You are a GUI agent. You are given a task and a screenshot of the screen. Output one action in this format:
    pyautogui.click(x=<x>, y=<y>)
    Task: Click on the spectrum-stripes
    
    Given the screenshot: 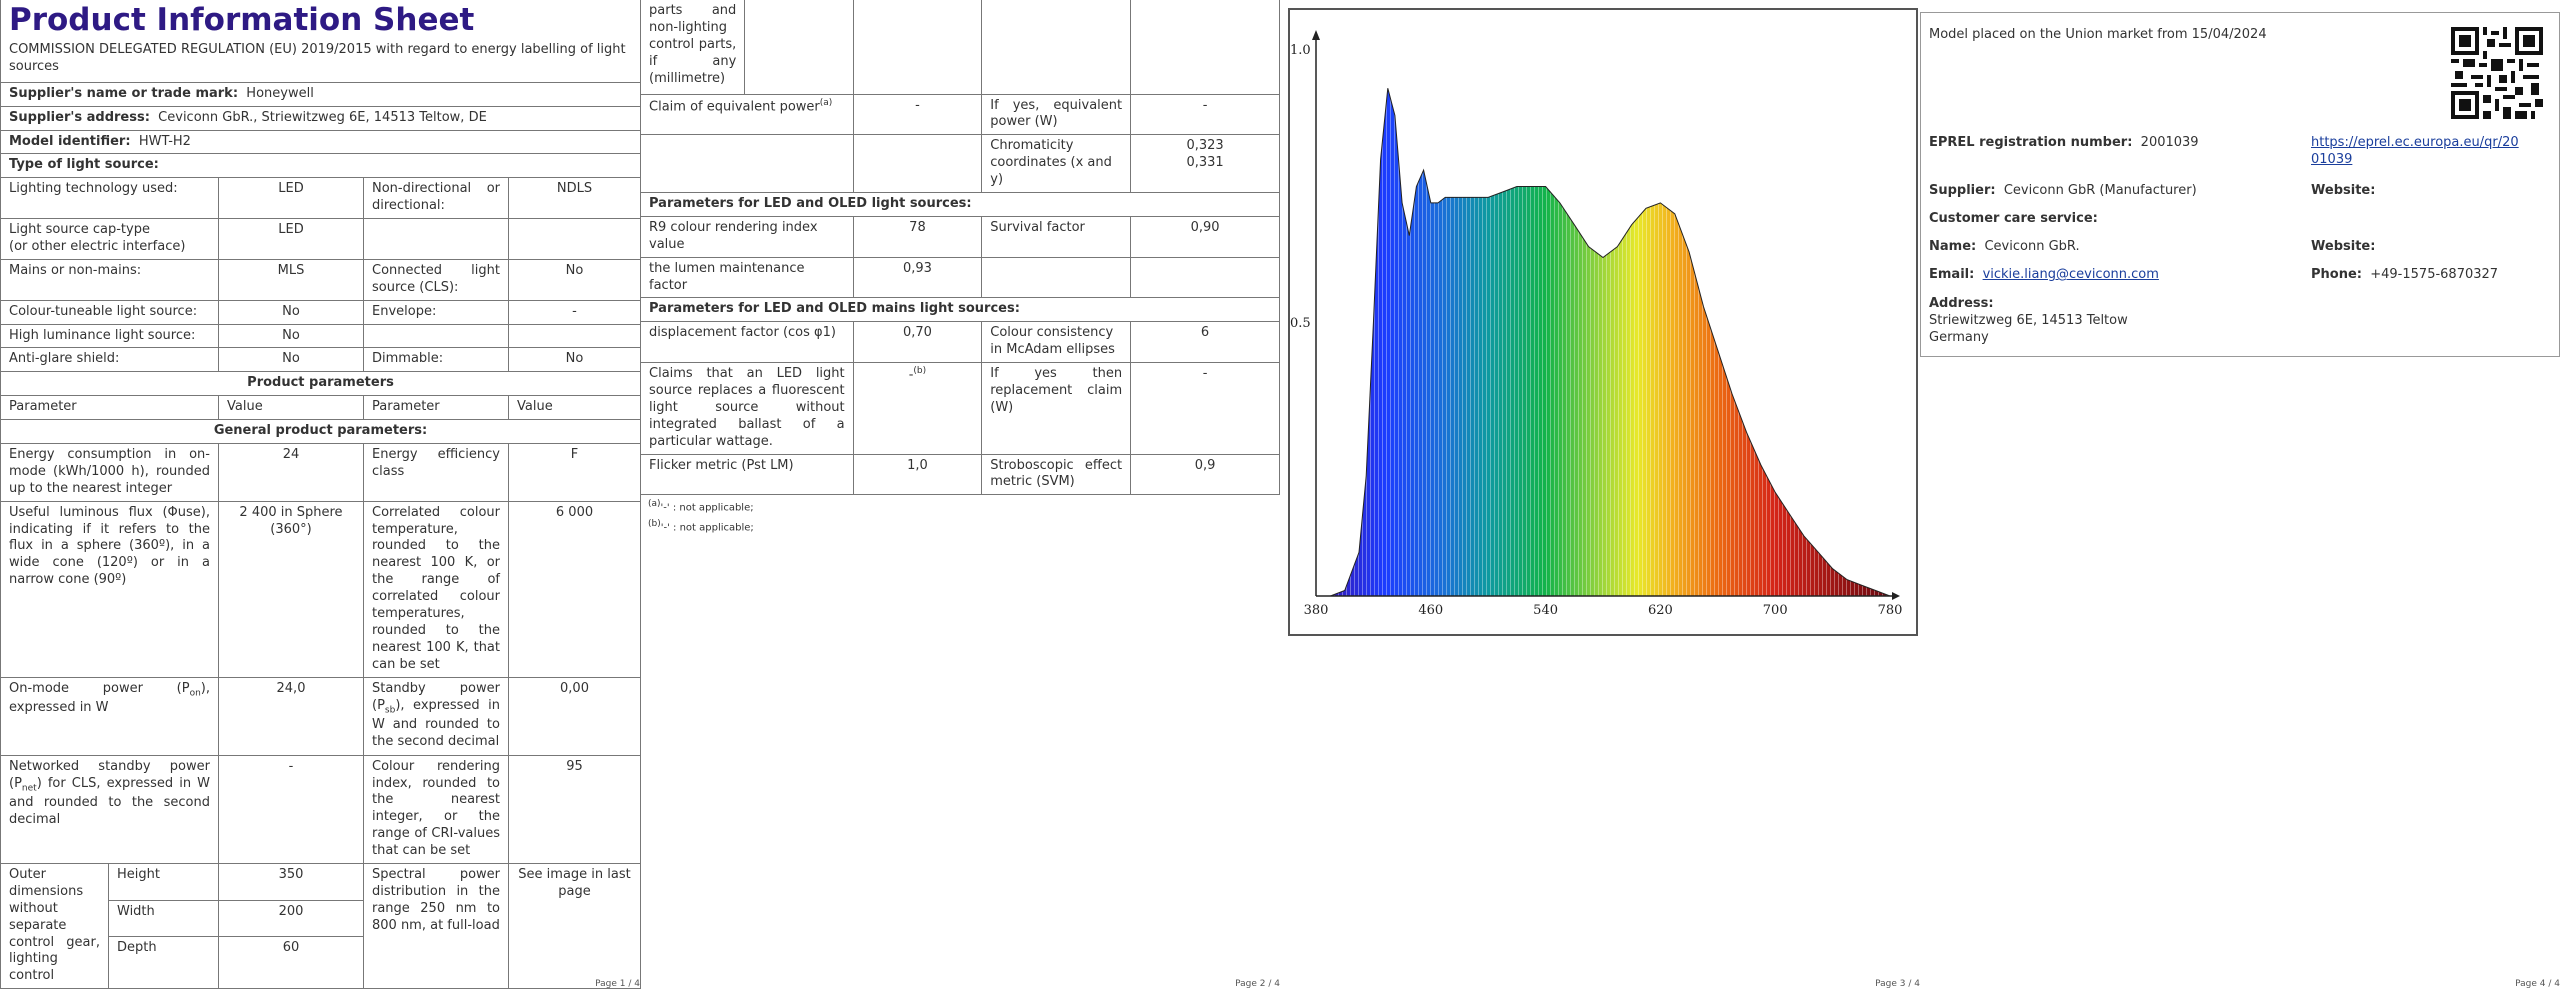 What is the action you would take?
    pyautogui.click(x=1603, y=342)
    